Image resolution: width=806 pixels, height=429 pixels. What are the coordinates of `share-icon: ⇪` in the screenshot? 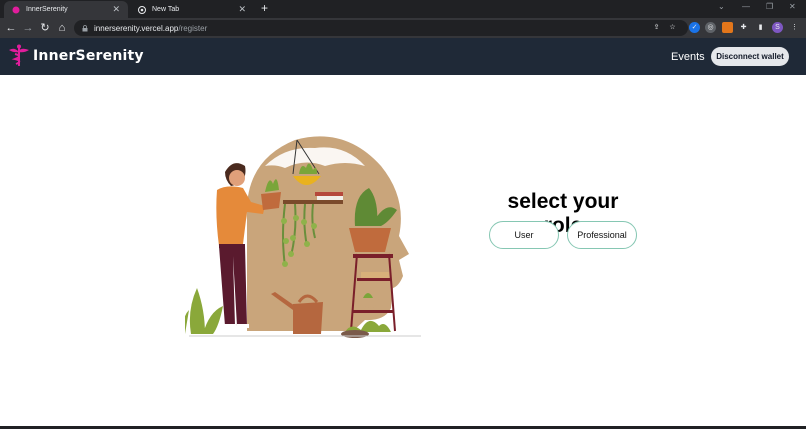 It's located at (656, 27).